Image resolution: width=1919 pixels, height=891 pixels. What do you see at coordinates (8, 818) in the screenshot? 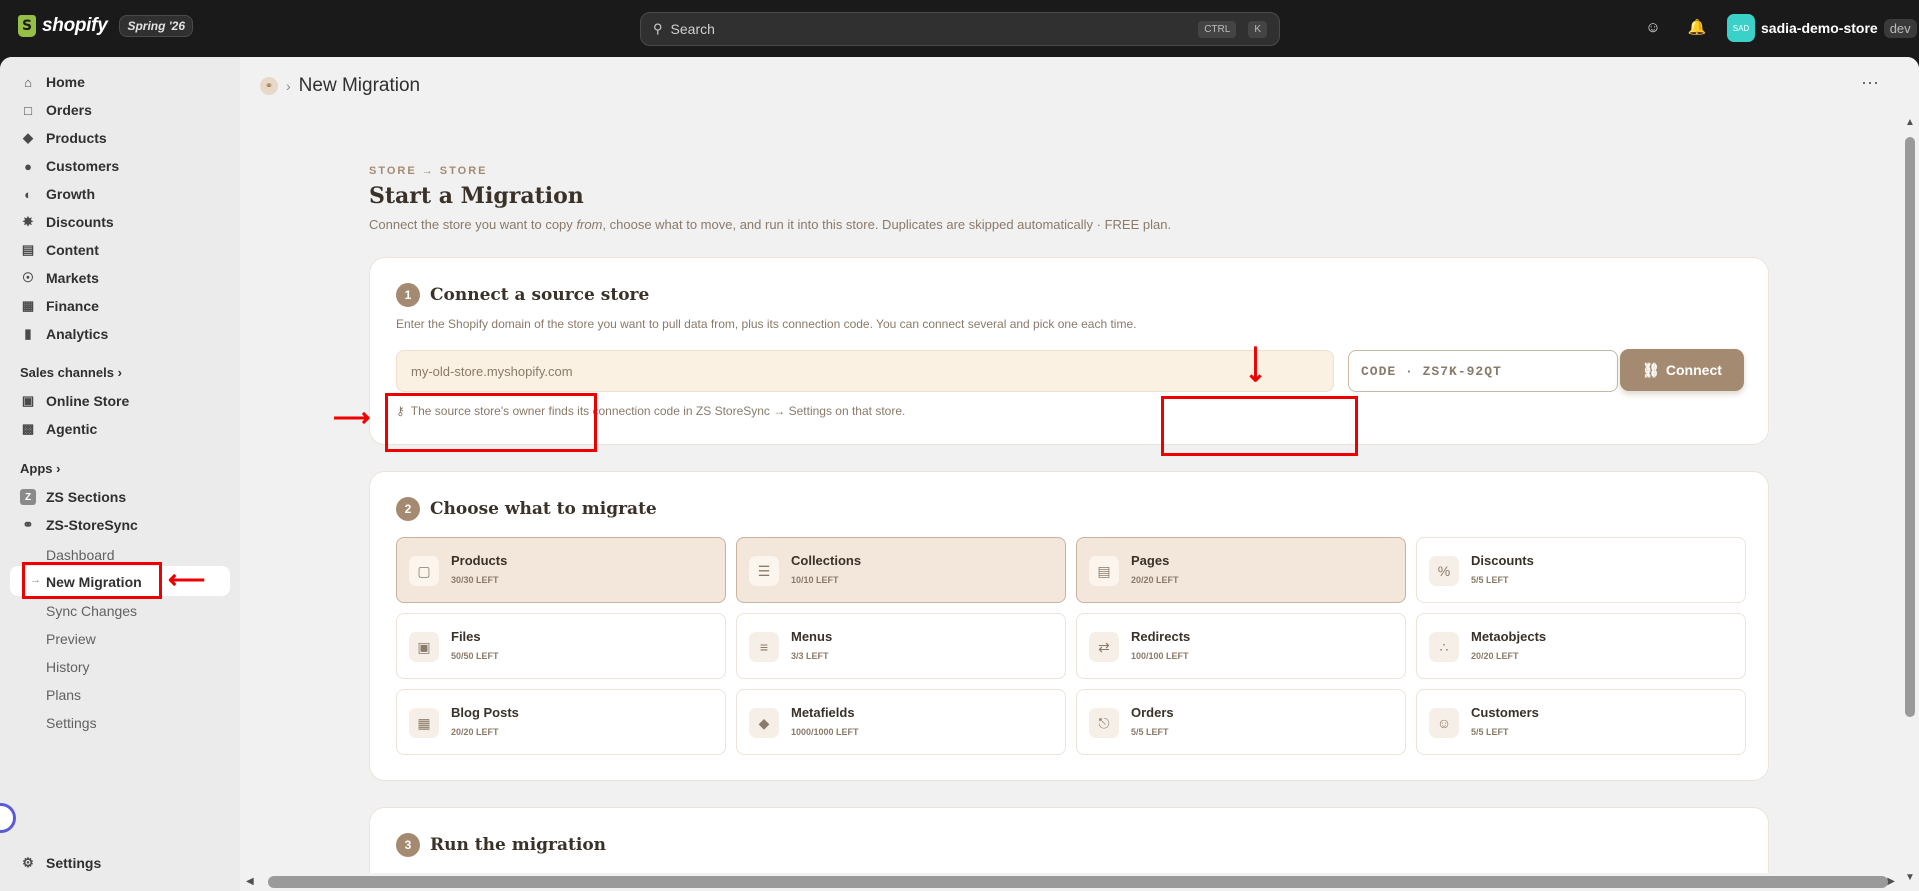
I see `assistant-bubble-icon` at bounding box center [8, 818].